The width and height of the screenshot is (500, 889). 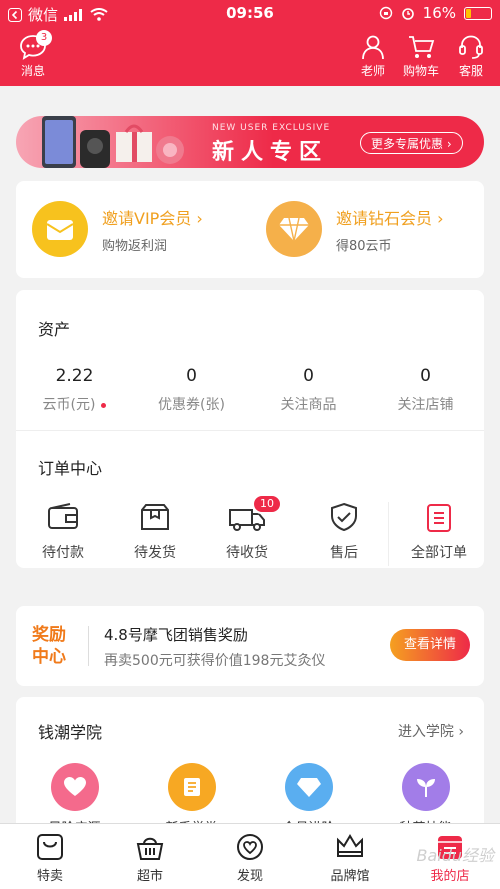 What do you see at coordinates (69, 405) in the screenshot?
I see `stat-coins-label: 云币(元)` at bounding box center [69, 405].